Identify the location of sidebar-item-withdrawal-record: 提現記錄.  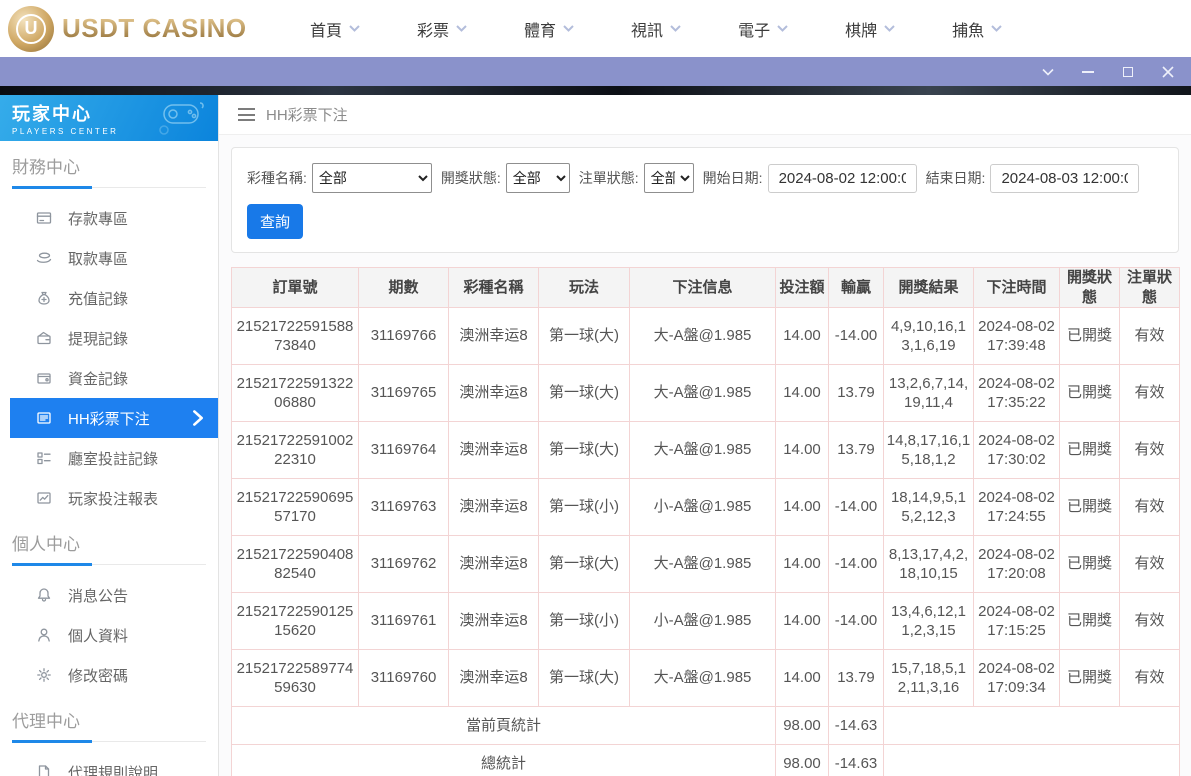
(114, 338).